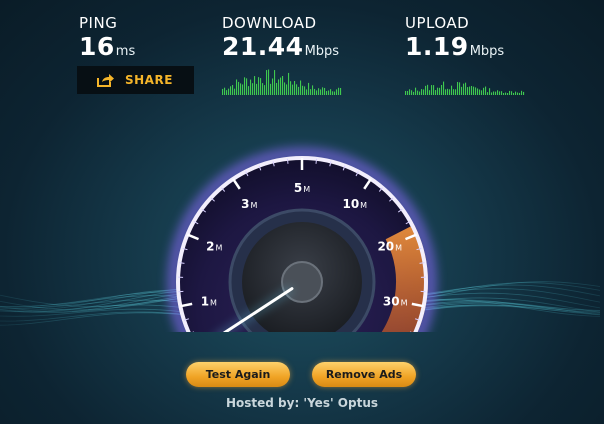  Describe the element at coordinates (238, 374) in the screenshot. I see `test-again-button: Test Again` at that location.